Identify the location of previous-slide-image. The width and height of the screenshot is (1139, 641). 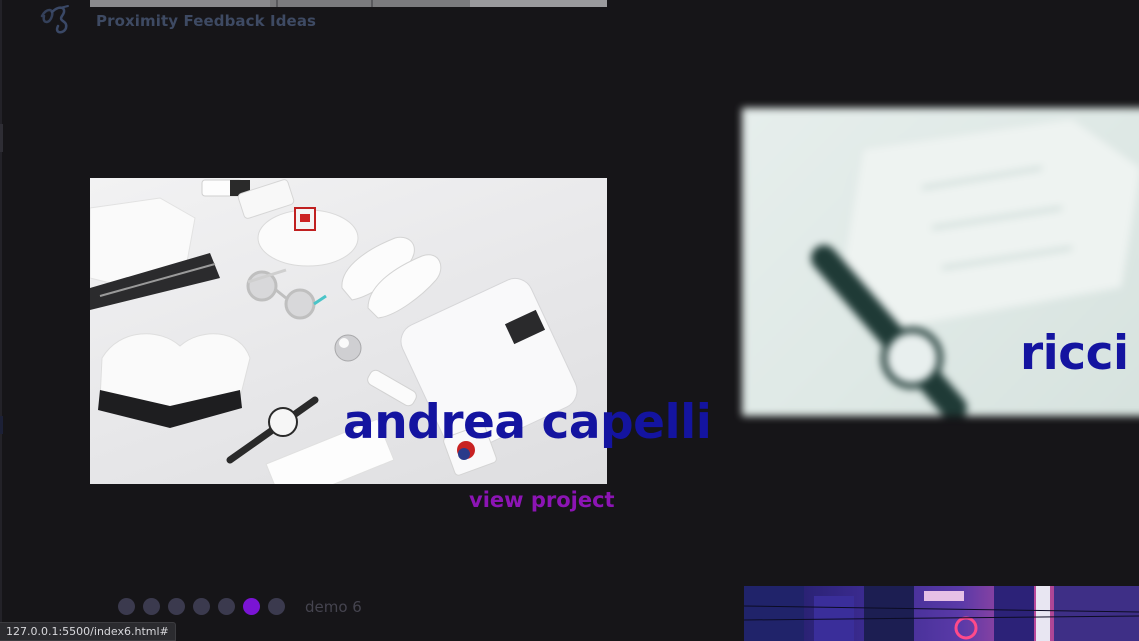
(348, 3).